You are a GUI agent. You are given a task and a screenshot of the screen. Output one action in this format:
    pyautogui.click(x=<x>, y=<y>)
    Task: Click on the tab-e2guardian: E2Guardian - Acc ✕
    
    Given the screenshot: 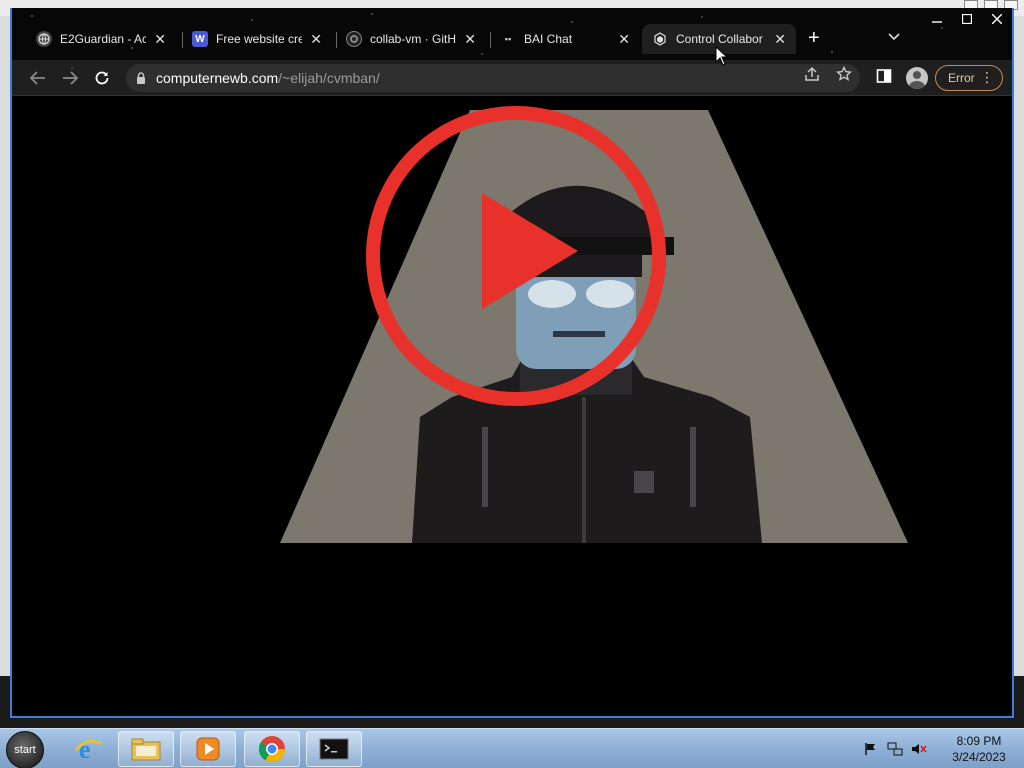 What is the action you would take?
    pyautogui.click(x=101, y=39)
    